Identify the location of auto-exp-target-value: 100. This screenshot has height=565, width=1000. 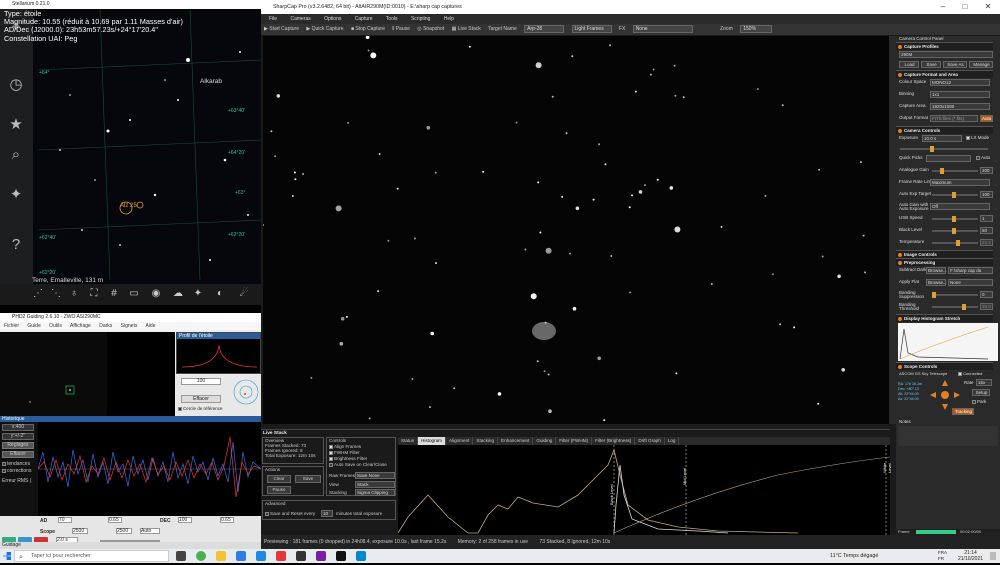
(986, 194).